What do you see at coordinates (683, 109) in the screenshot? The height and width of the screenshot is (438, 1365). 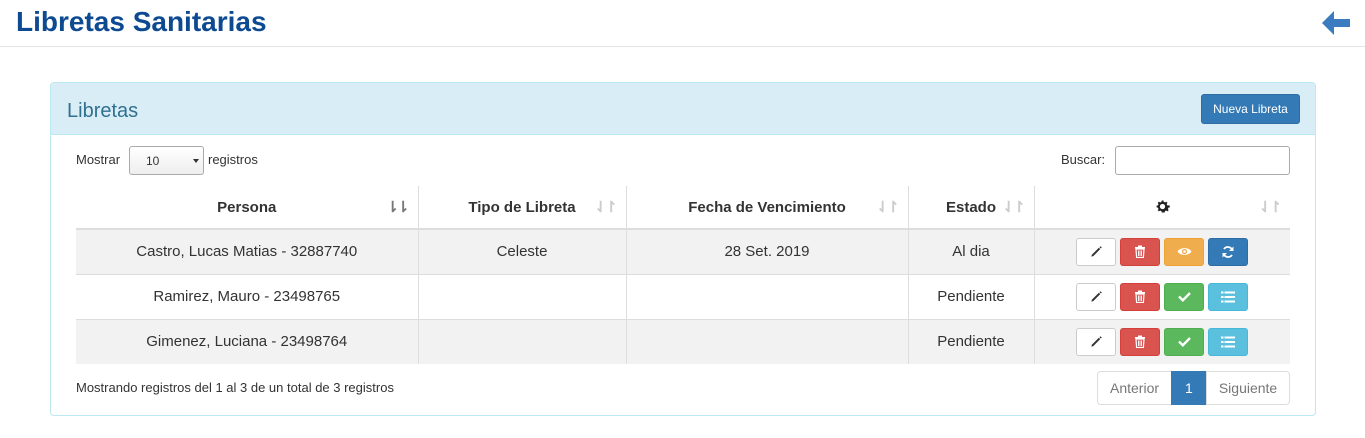 I see `panel-heading: Libretas Nueva Libreta` at bounding box center [683, 109].